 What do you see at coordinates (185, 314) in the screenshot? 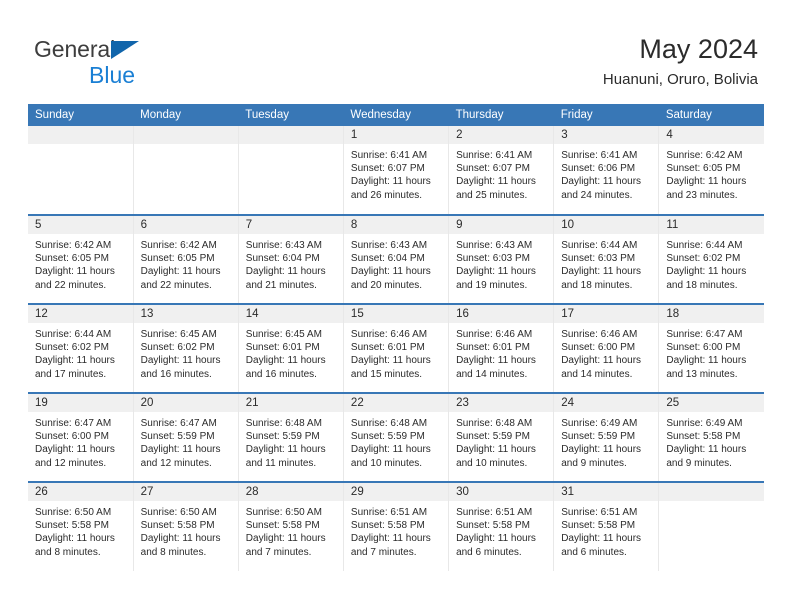
I see `day-number: 13` at bounding box center [185, 314].